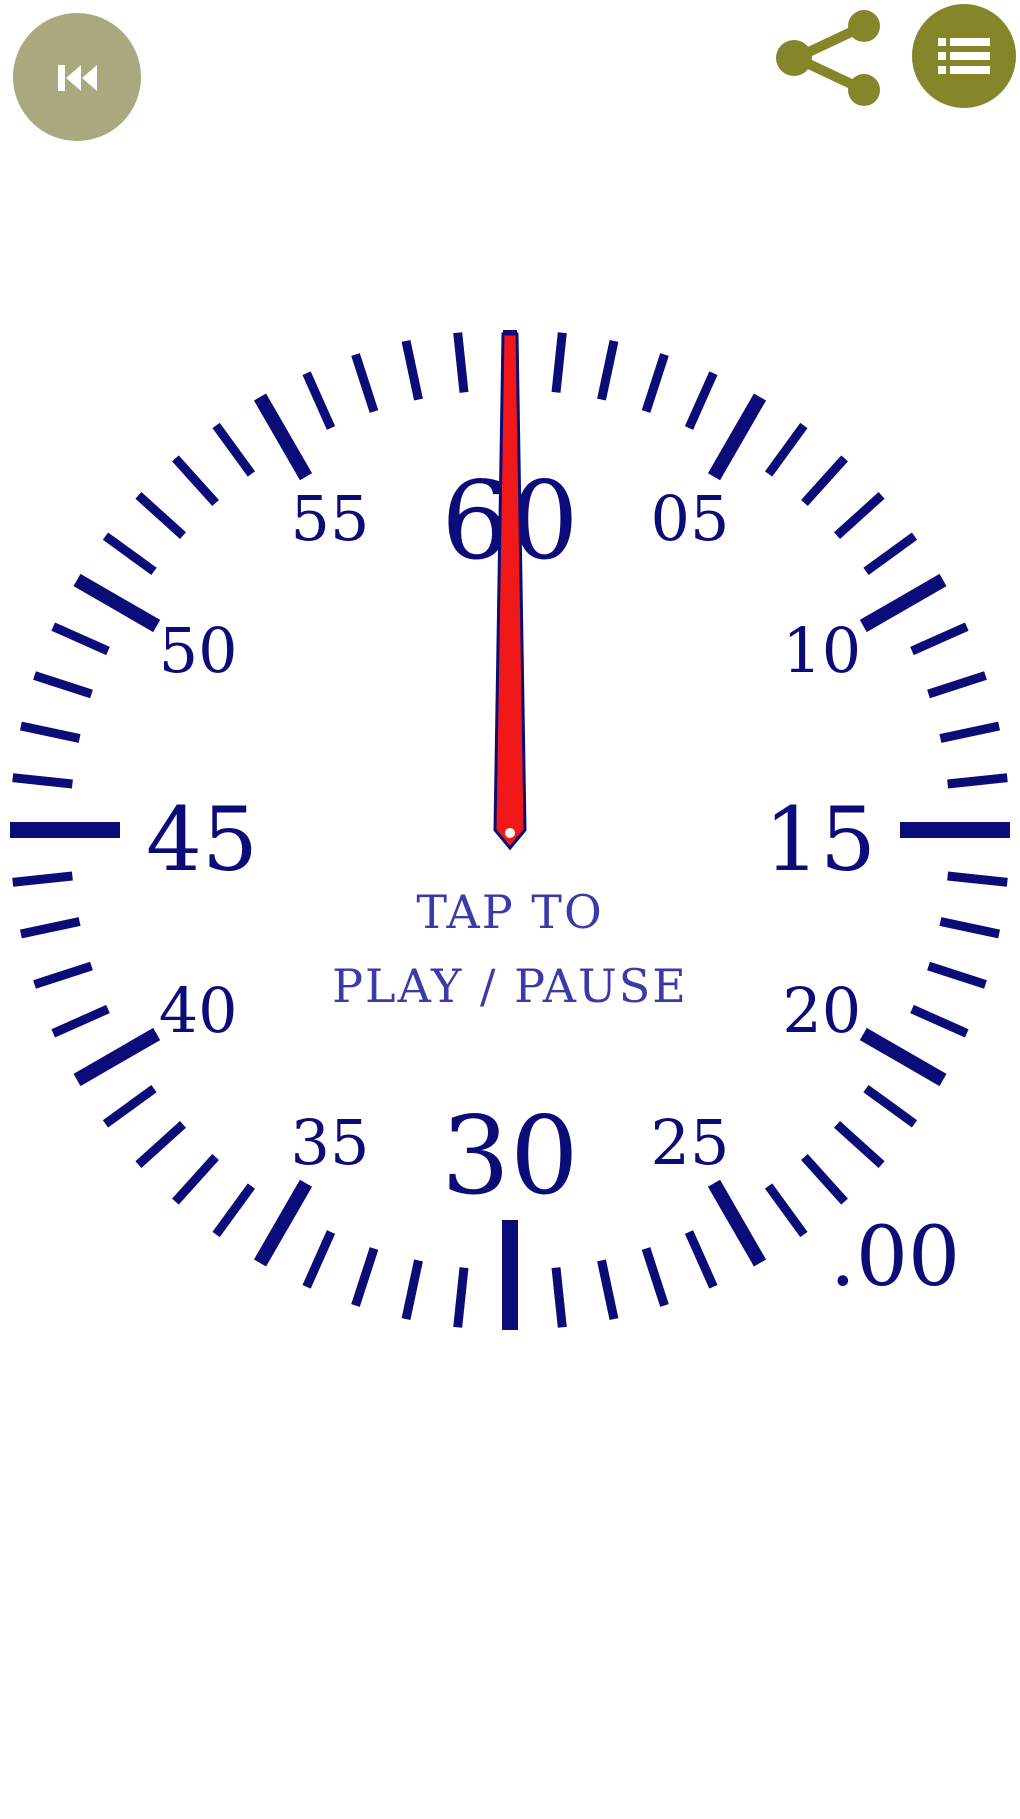 The height and width of the screenshot is (1819, 1020). What do you see at coordinates (198, 1010) in the screenshot?
I see `dial-label-40: 40` at bounding box center [198, 1010].